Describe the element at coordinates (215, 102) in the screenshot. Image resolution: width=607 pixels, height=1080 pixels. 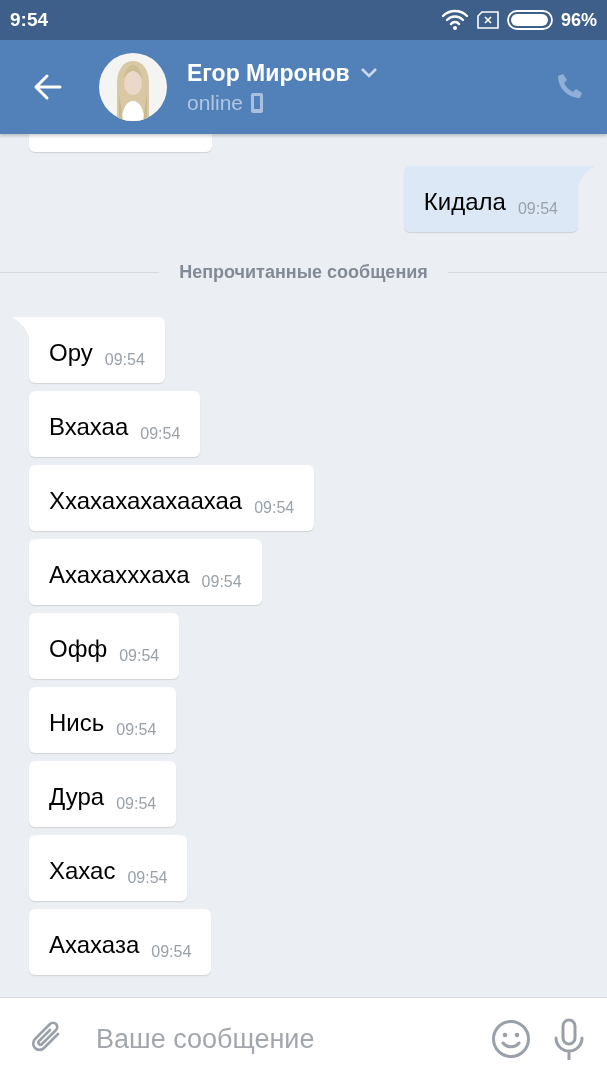
I see `contact-status: online` at that location.